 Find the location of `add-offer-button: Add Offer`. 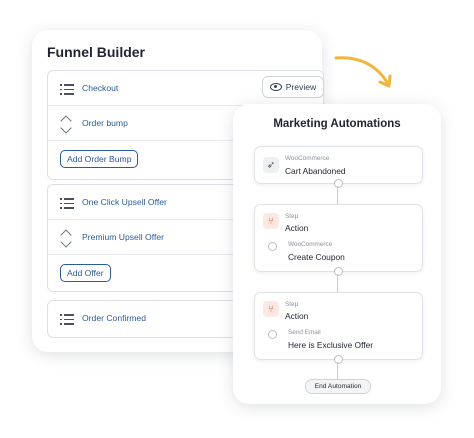

add-offer-button: Add Offer is located at coordinates (85, 273).